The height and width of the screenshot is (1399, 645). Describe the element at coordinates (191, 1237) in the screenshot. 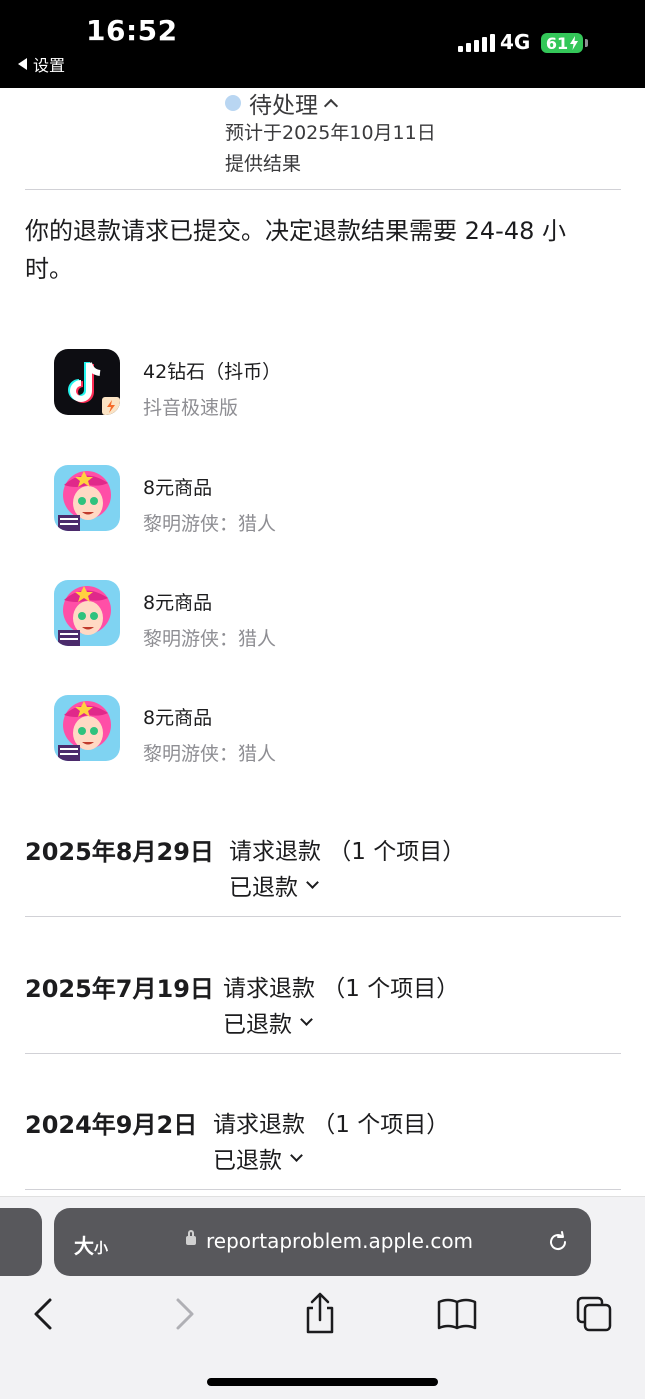

I see `lock-icon` at that location.